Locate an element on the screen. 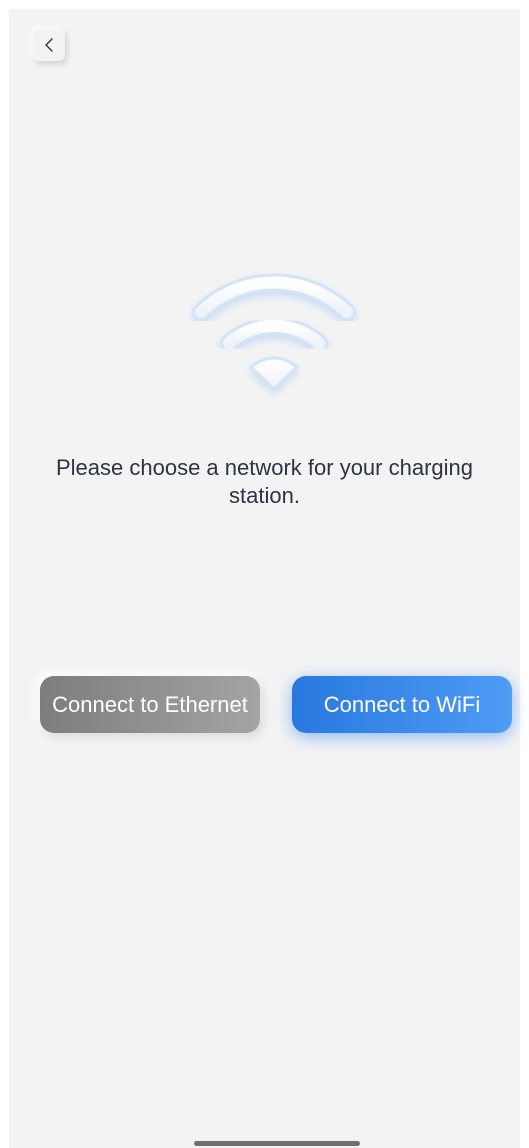 This screenshot has width=529, height=1148. back-button is located at coordinates (49, 45).